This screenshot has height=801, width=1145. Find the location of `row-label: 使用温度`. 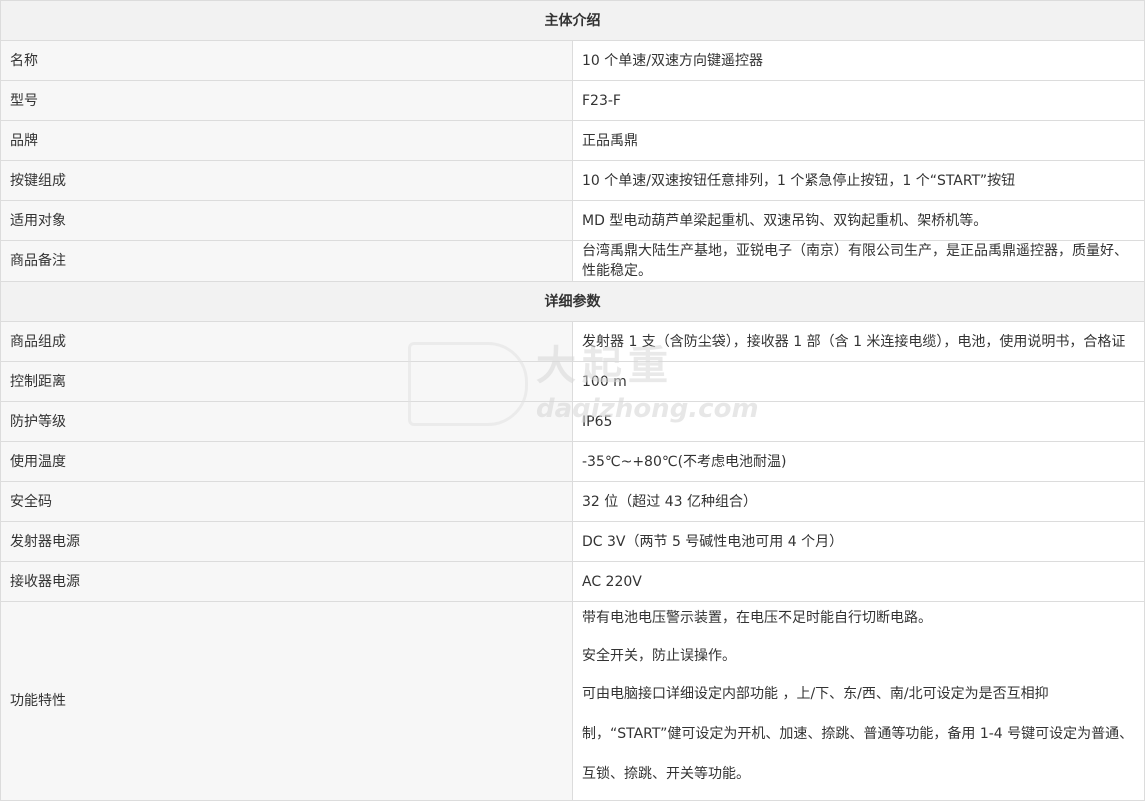

row-label: 使用温度 is located at coordinates (286, 461).